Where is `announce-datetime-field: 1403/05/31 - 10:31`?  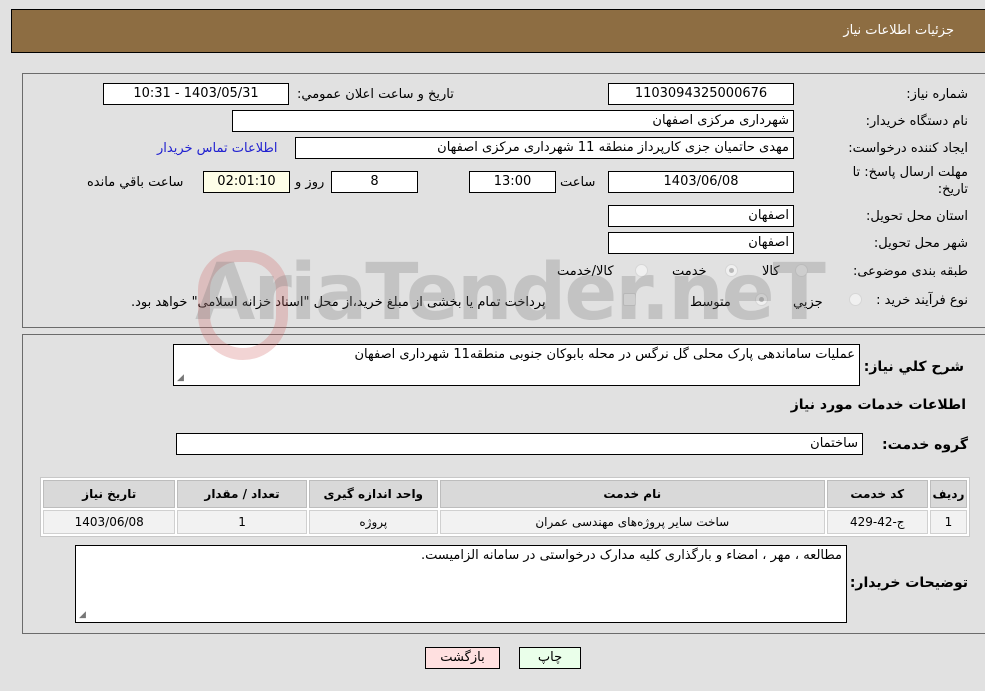 announce-datetime-field: 1403/05/31 - 10:31 is located at coordinates (196, 94).